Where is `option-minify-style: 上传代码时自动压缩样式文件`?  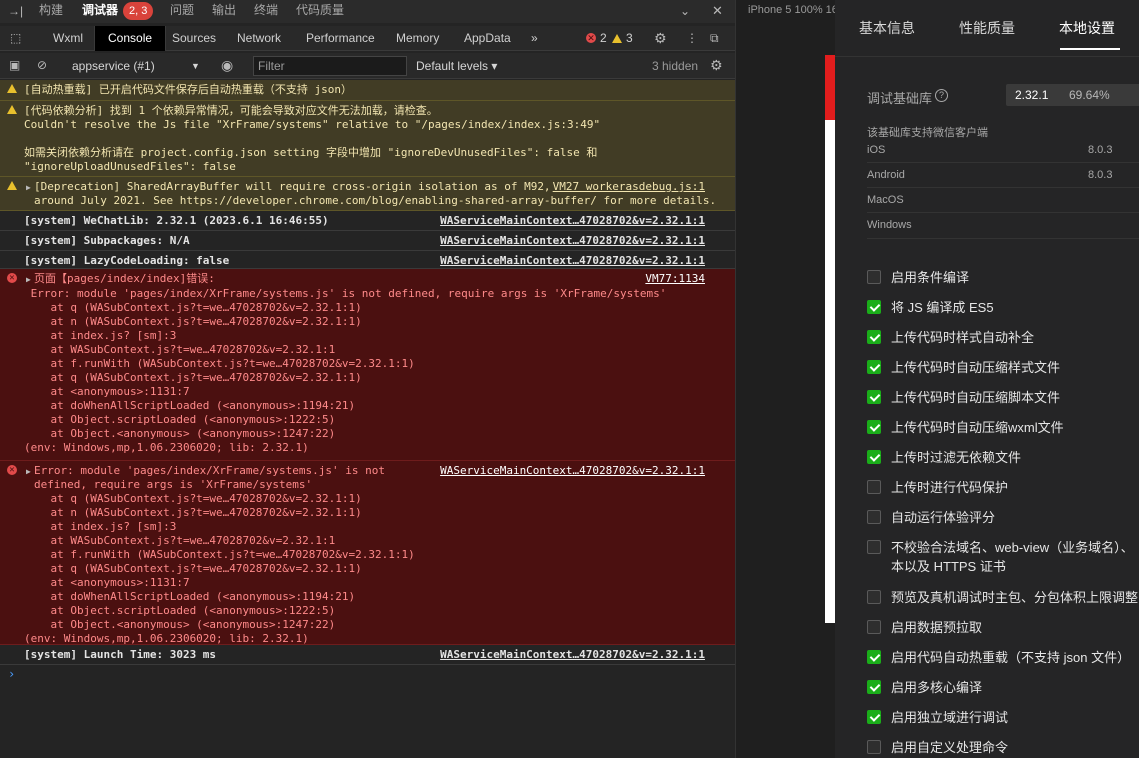 option-minify-style: 上传代码时自动压缩样式文件 is located at coordinates (1003, 368).